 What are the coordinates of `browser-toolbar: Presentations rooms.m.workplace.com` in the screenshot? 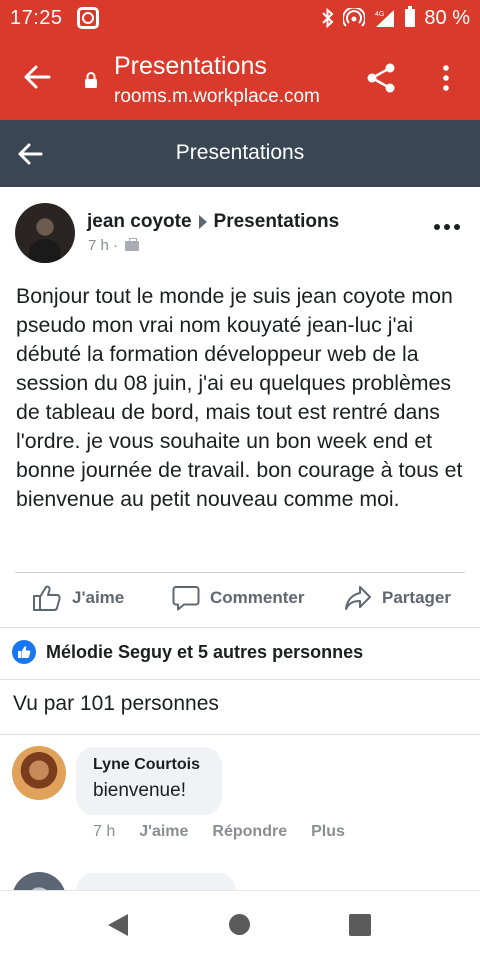 It's located at (240, 78).